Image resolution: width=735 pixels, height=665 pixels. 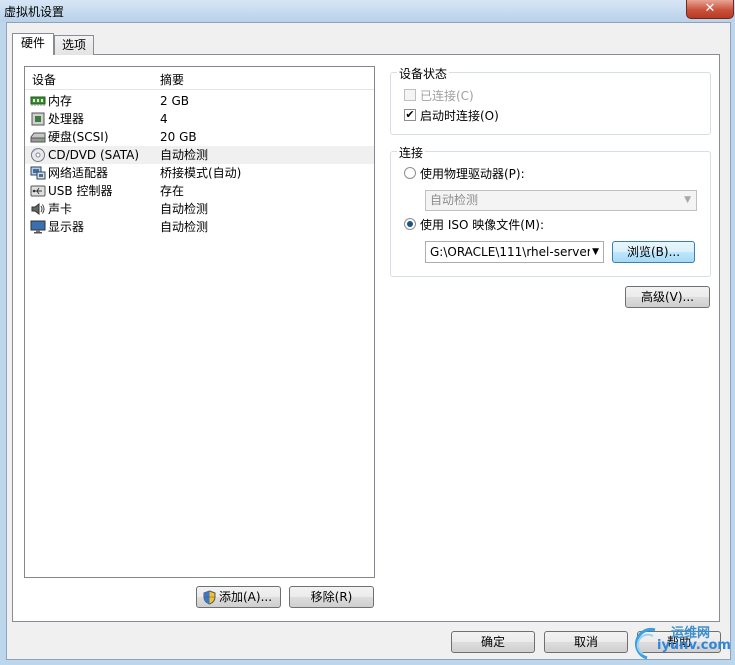 I want to click on device-name: 处理器, so click(x=66, y=119).